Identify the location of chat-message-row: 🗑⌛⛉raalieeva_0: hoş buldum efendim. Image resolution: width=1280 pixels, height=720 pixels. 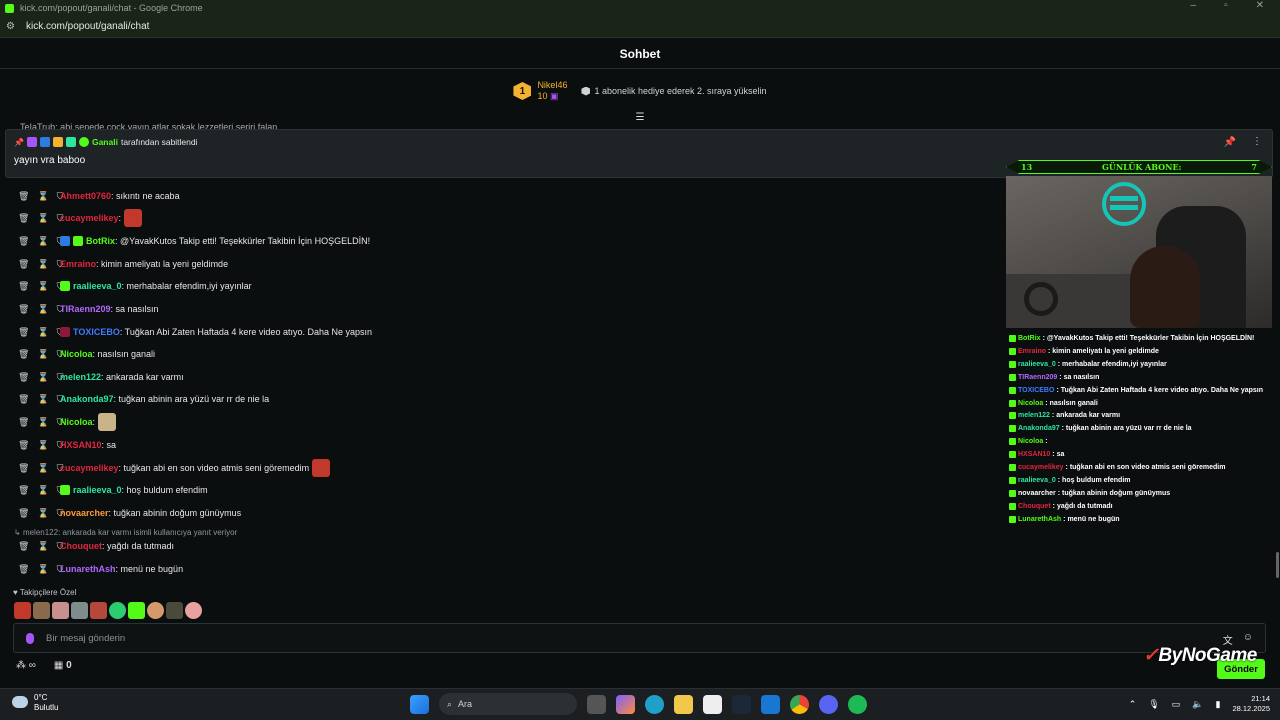
(113, 490).